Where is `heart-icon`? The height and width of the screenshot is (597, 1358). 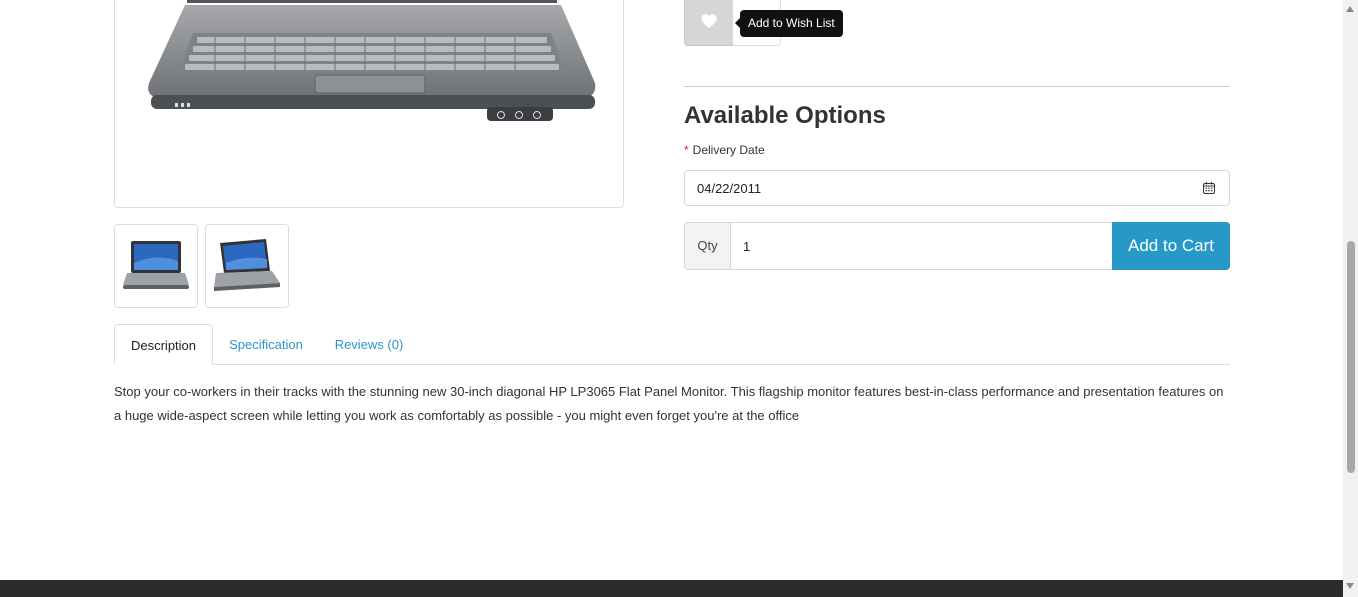 heart-icon is located at coordinates (709, 21).